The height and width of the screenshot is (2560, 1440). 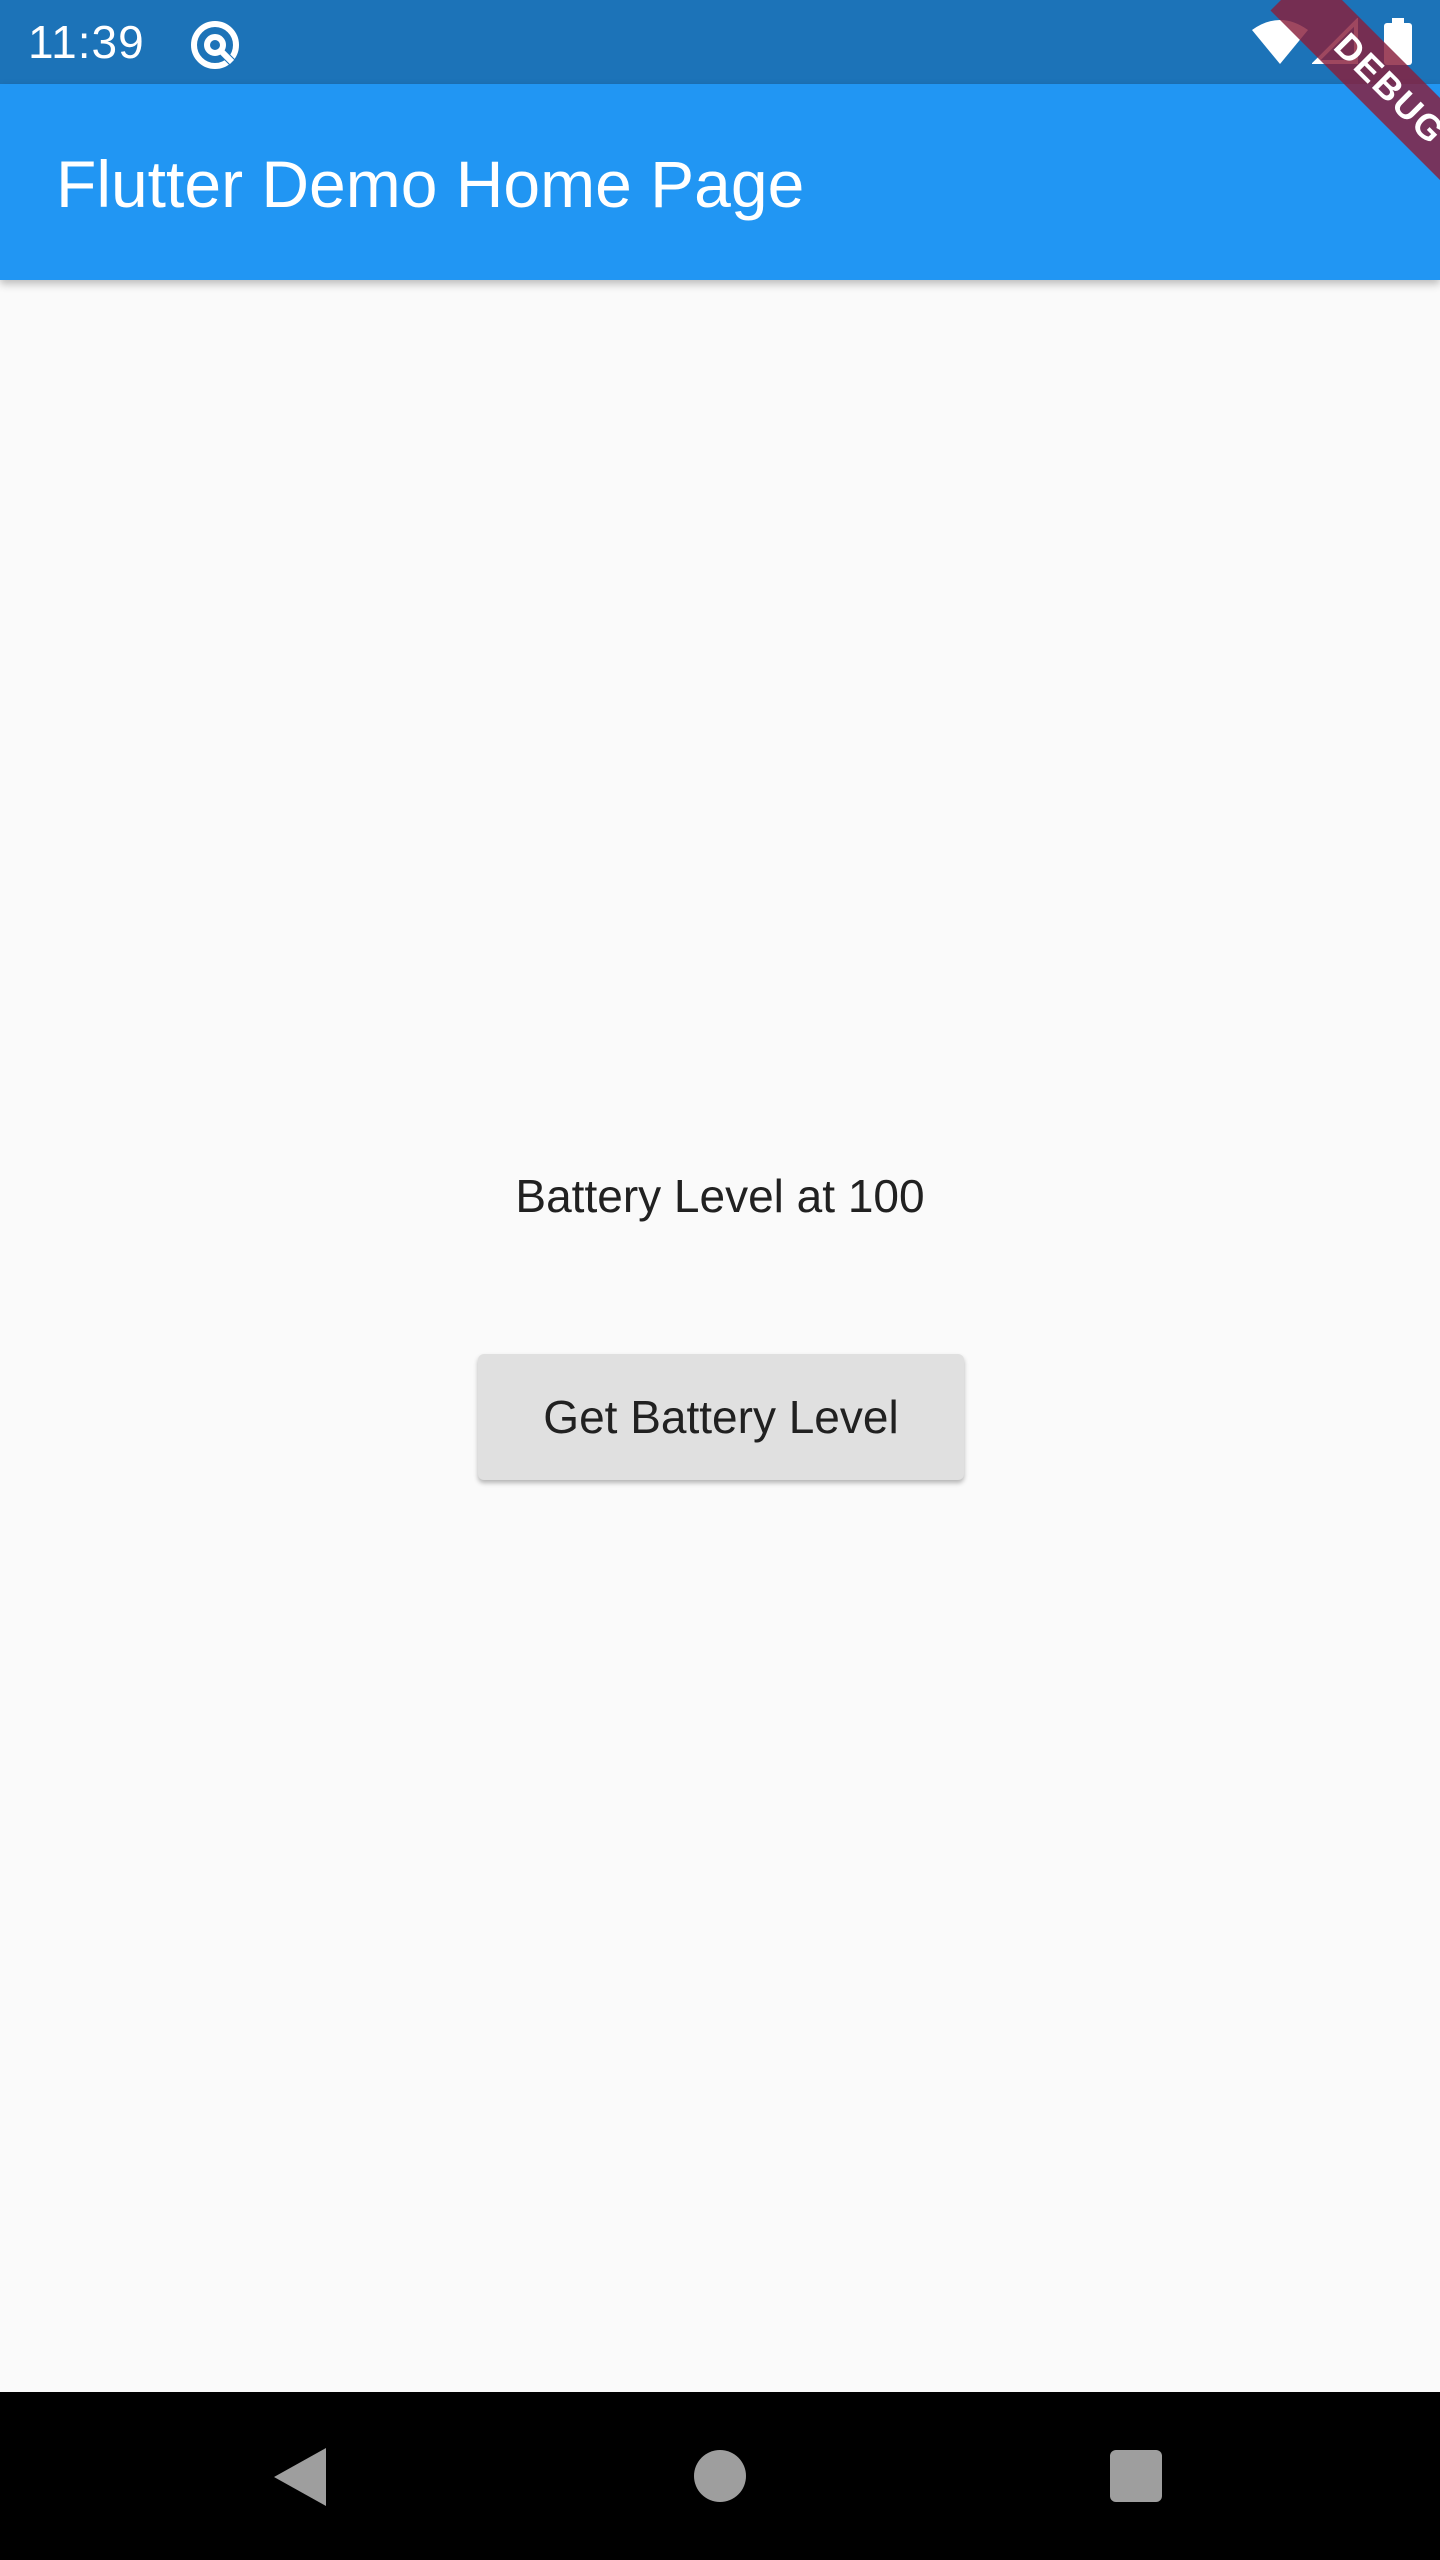 I want to click on get-battery-level-button: Get Battery Level, so click(x=721, y=1417).